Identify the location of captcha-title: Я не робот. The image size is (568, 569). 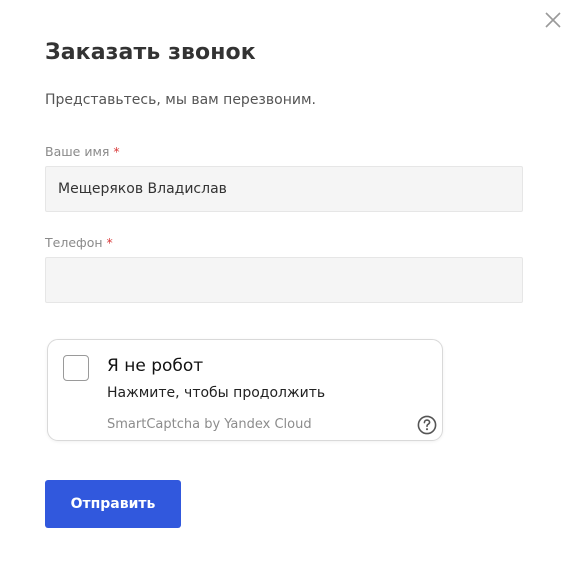
(155, 366).